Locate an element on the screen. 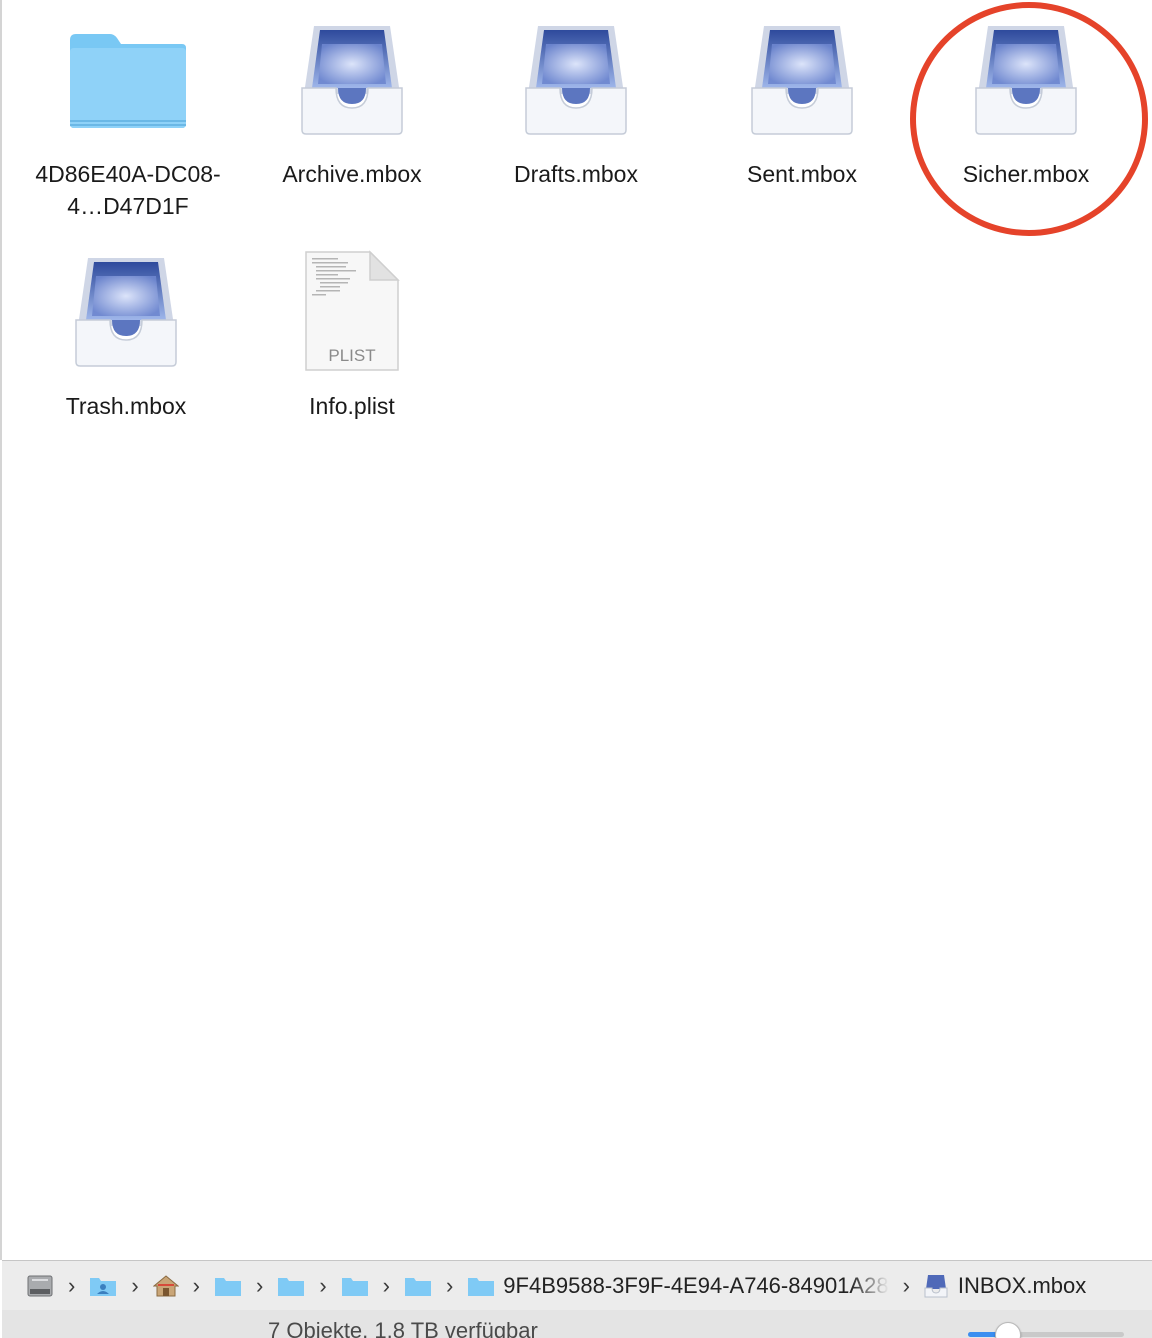  icon-size-slider is located at coordinates (1046, 1330).